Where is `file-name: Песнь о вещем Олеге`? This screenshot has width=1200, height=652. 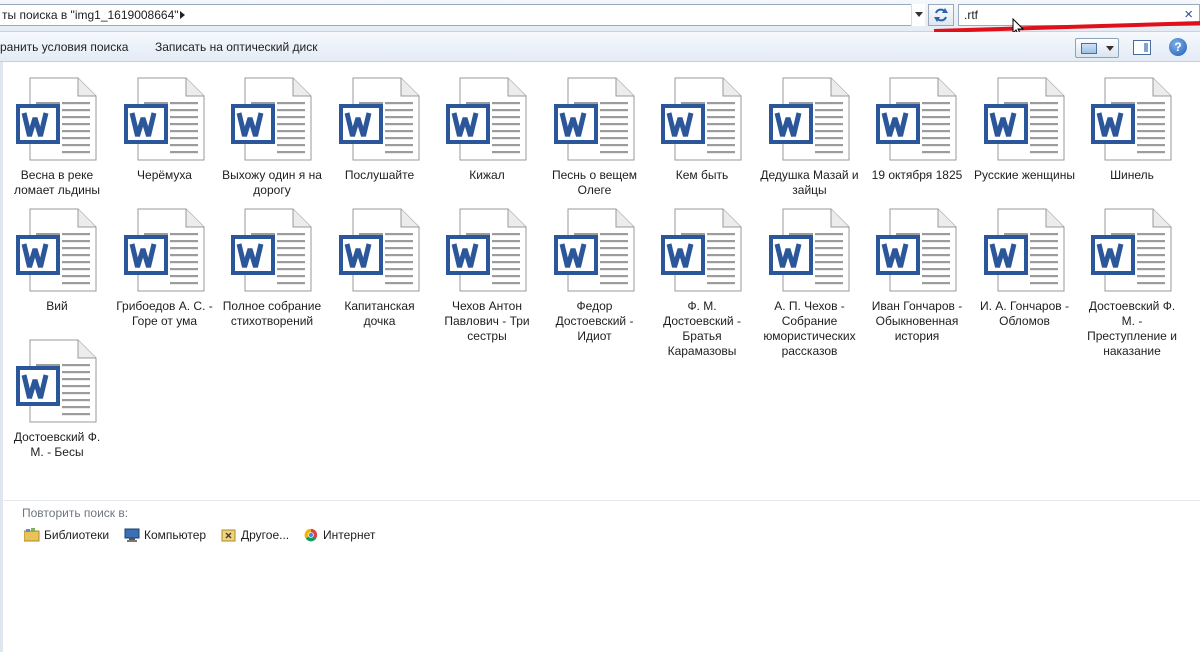
file-name: Песнь о вещем Олеге is located at coordinates (594, 182).